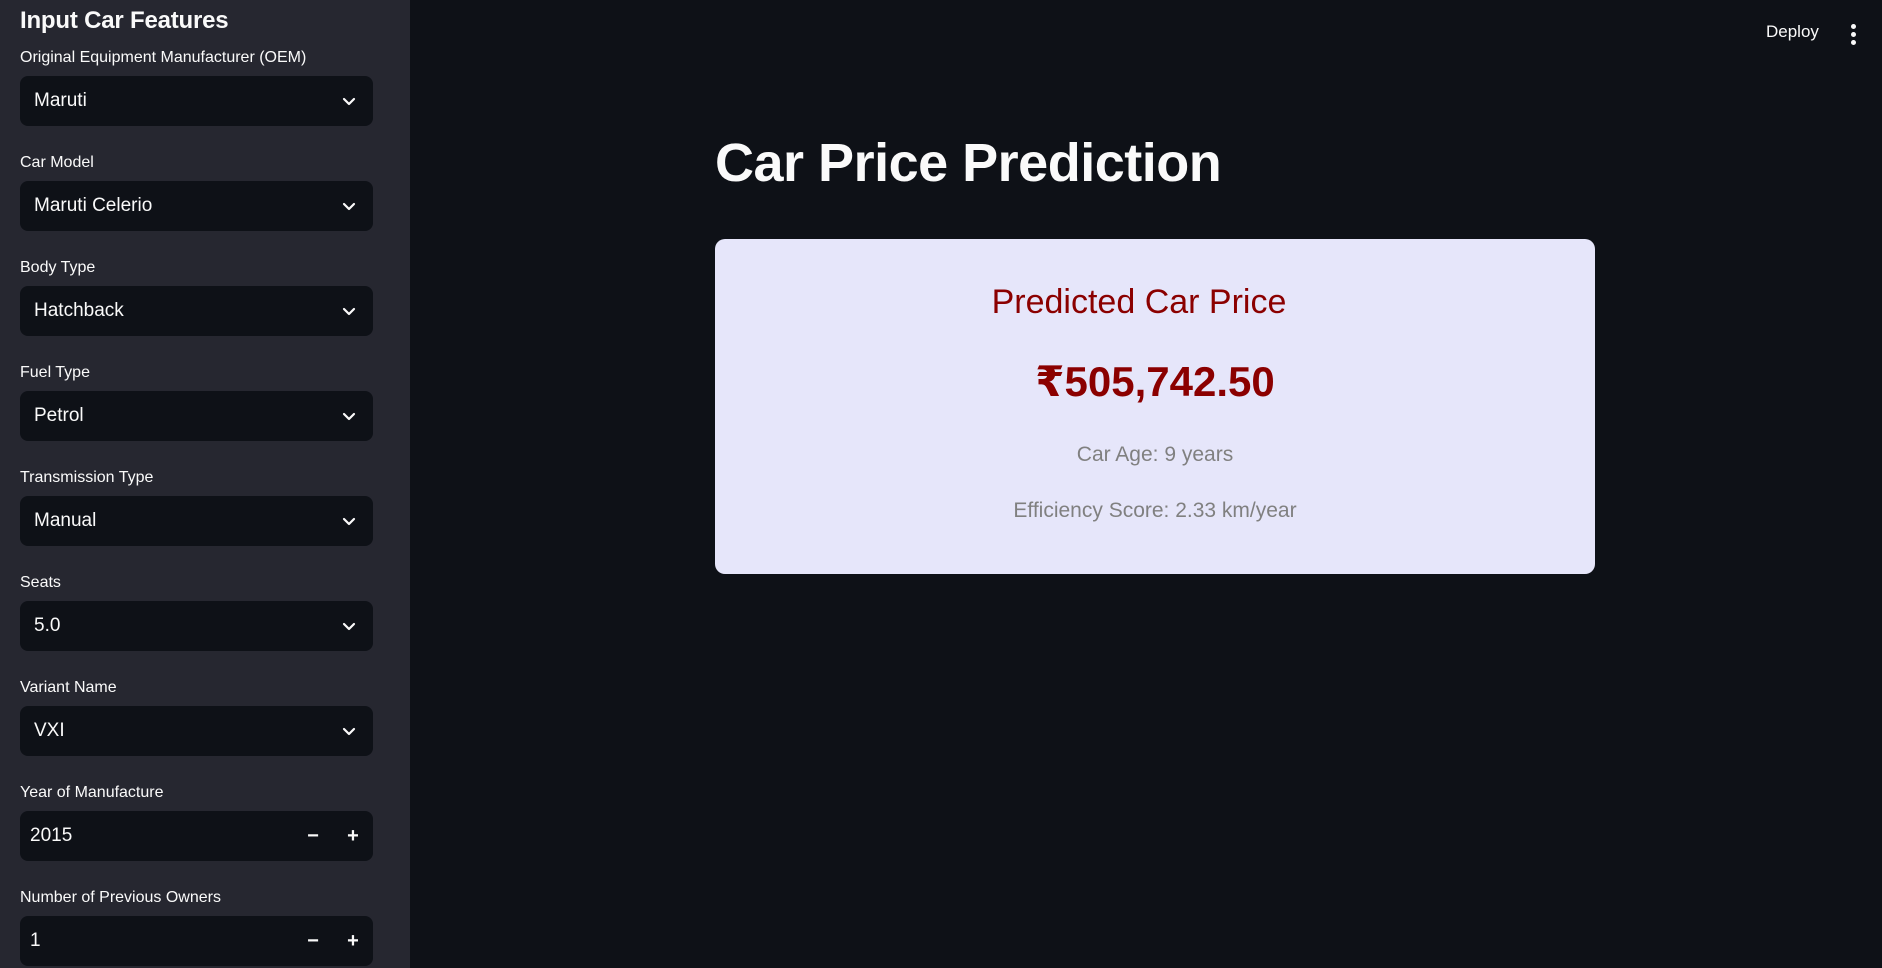 The height and width of the screenshot is (968, 1882). Describe the element at coordinates (196, 626) in the screenshot. I see `seats-select: 5.0` at that location.